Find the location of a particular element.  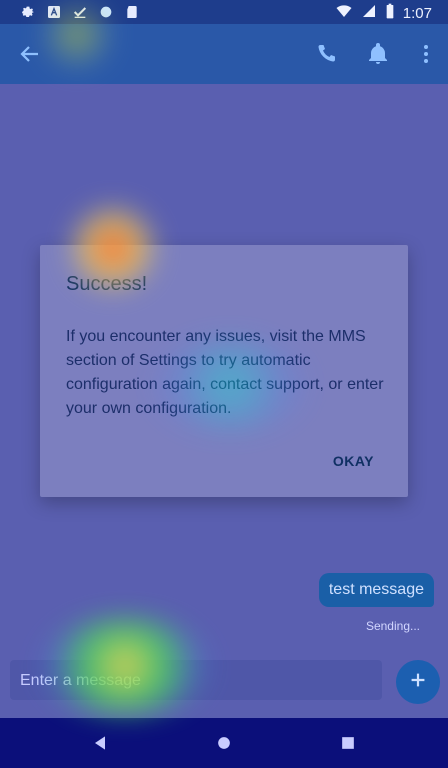

more-vert-icon is located at coordinates (426, 54).